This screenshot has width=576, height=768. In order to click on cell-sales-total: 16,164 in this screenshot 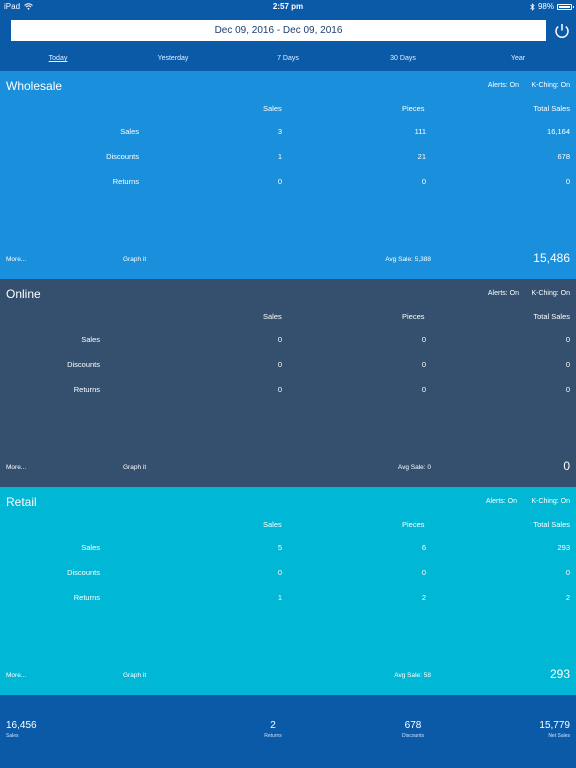, I will do `click(558, 131)`.